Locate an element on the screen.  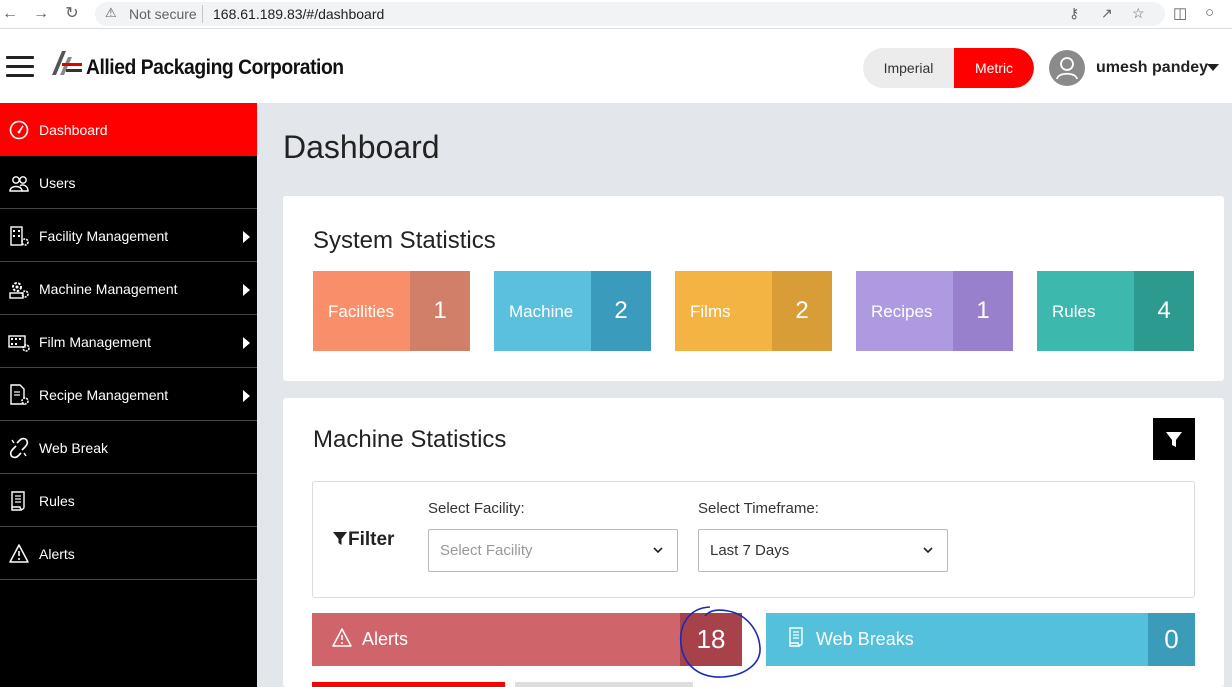
timeframe-select: Last 7 Days is located at coordinates (823, 550).